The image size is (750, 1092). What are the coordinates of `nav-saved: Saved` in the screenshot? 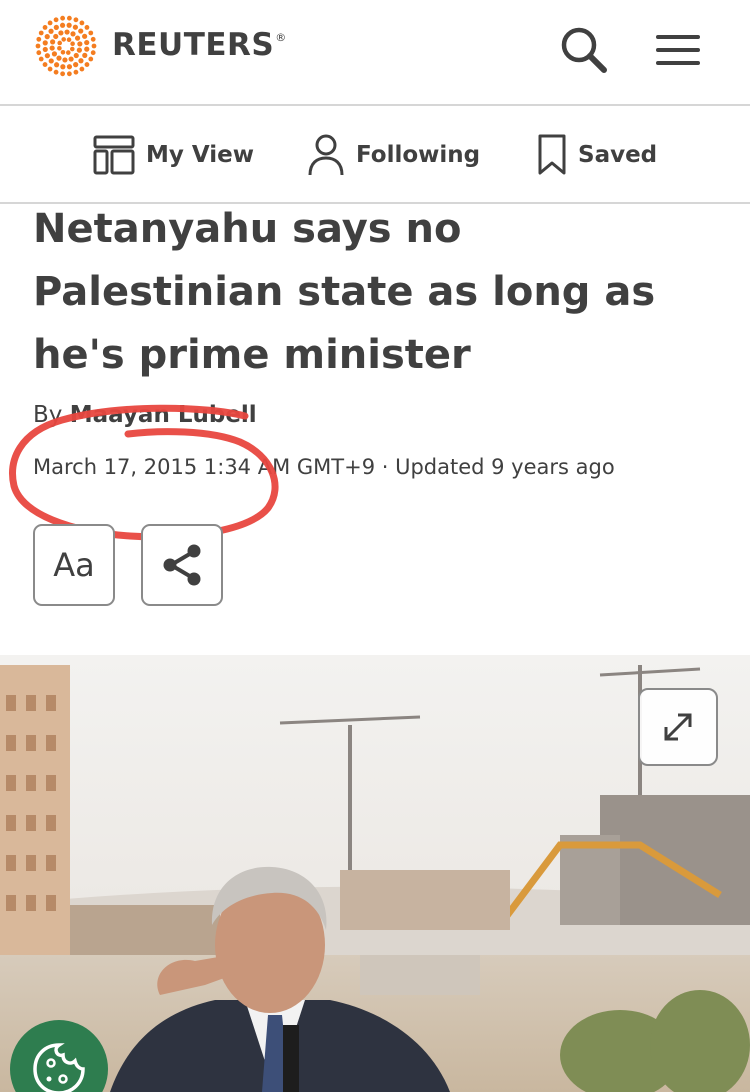 It's located at (596, 155).